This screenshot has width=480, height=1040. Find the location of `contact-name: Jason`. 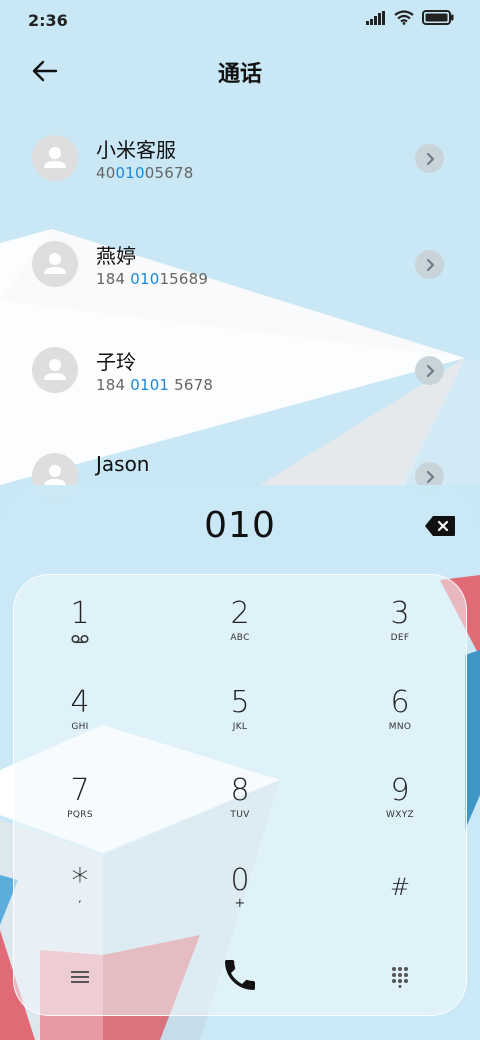

contact-name: Jason is located at coordinates (123, 464).